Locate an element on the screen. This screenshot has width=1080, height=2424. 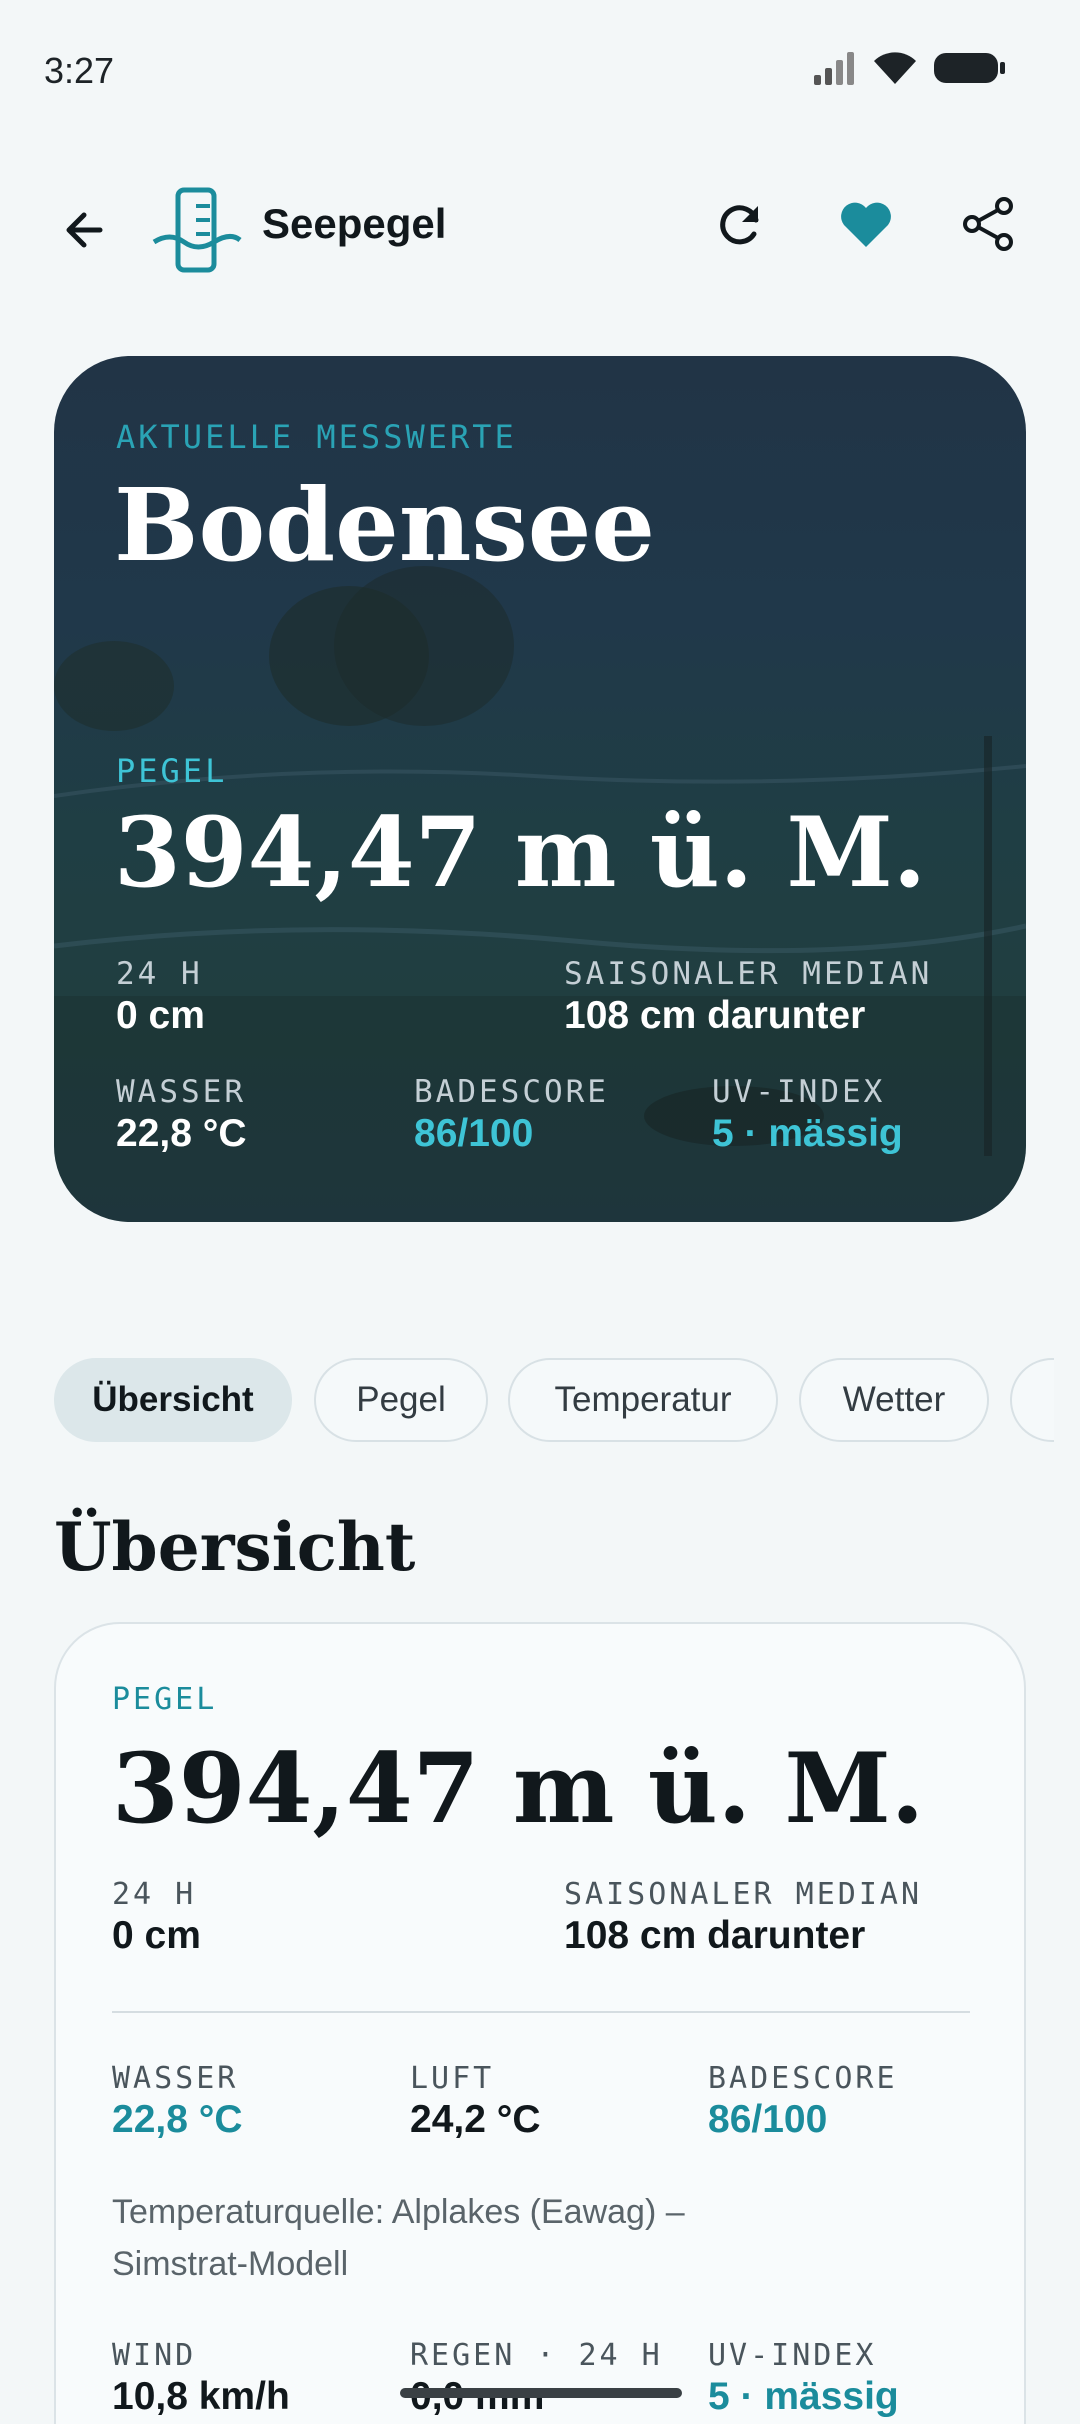
ov-median-label: SAISONALER MEDIAN is located at coordinates (743, 1894).